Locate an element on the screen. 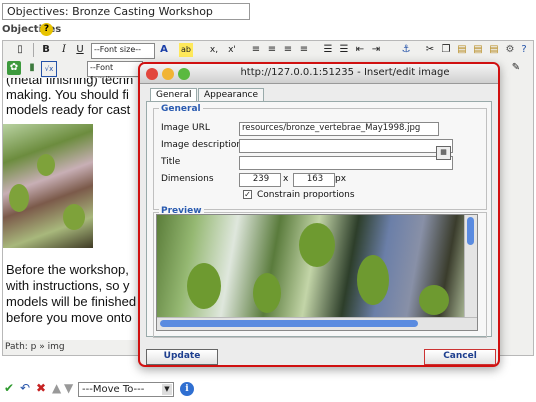 The width and height of the screenshot is (536, 402). info-icon: i is located at coordinates (187, 389).